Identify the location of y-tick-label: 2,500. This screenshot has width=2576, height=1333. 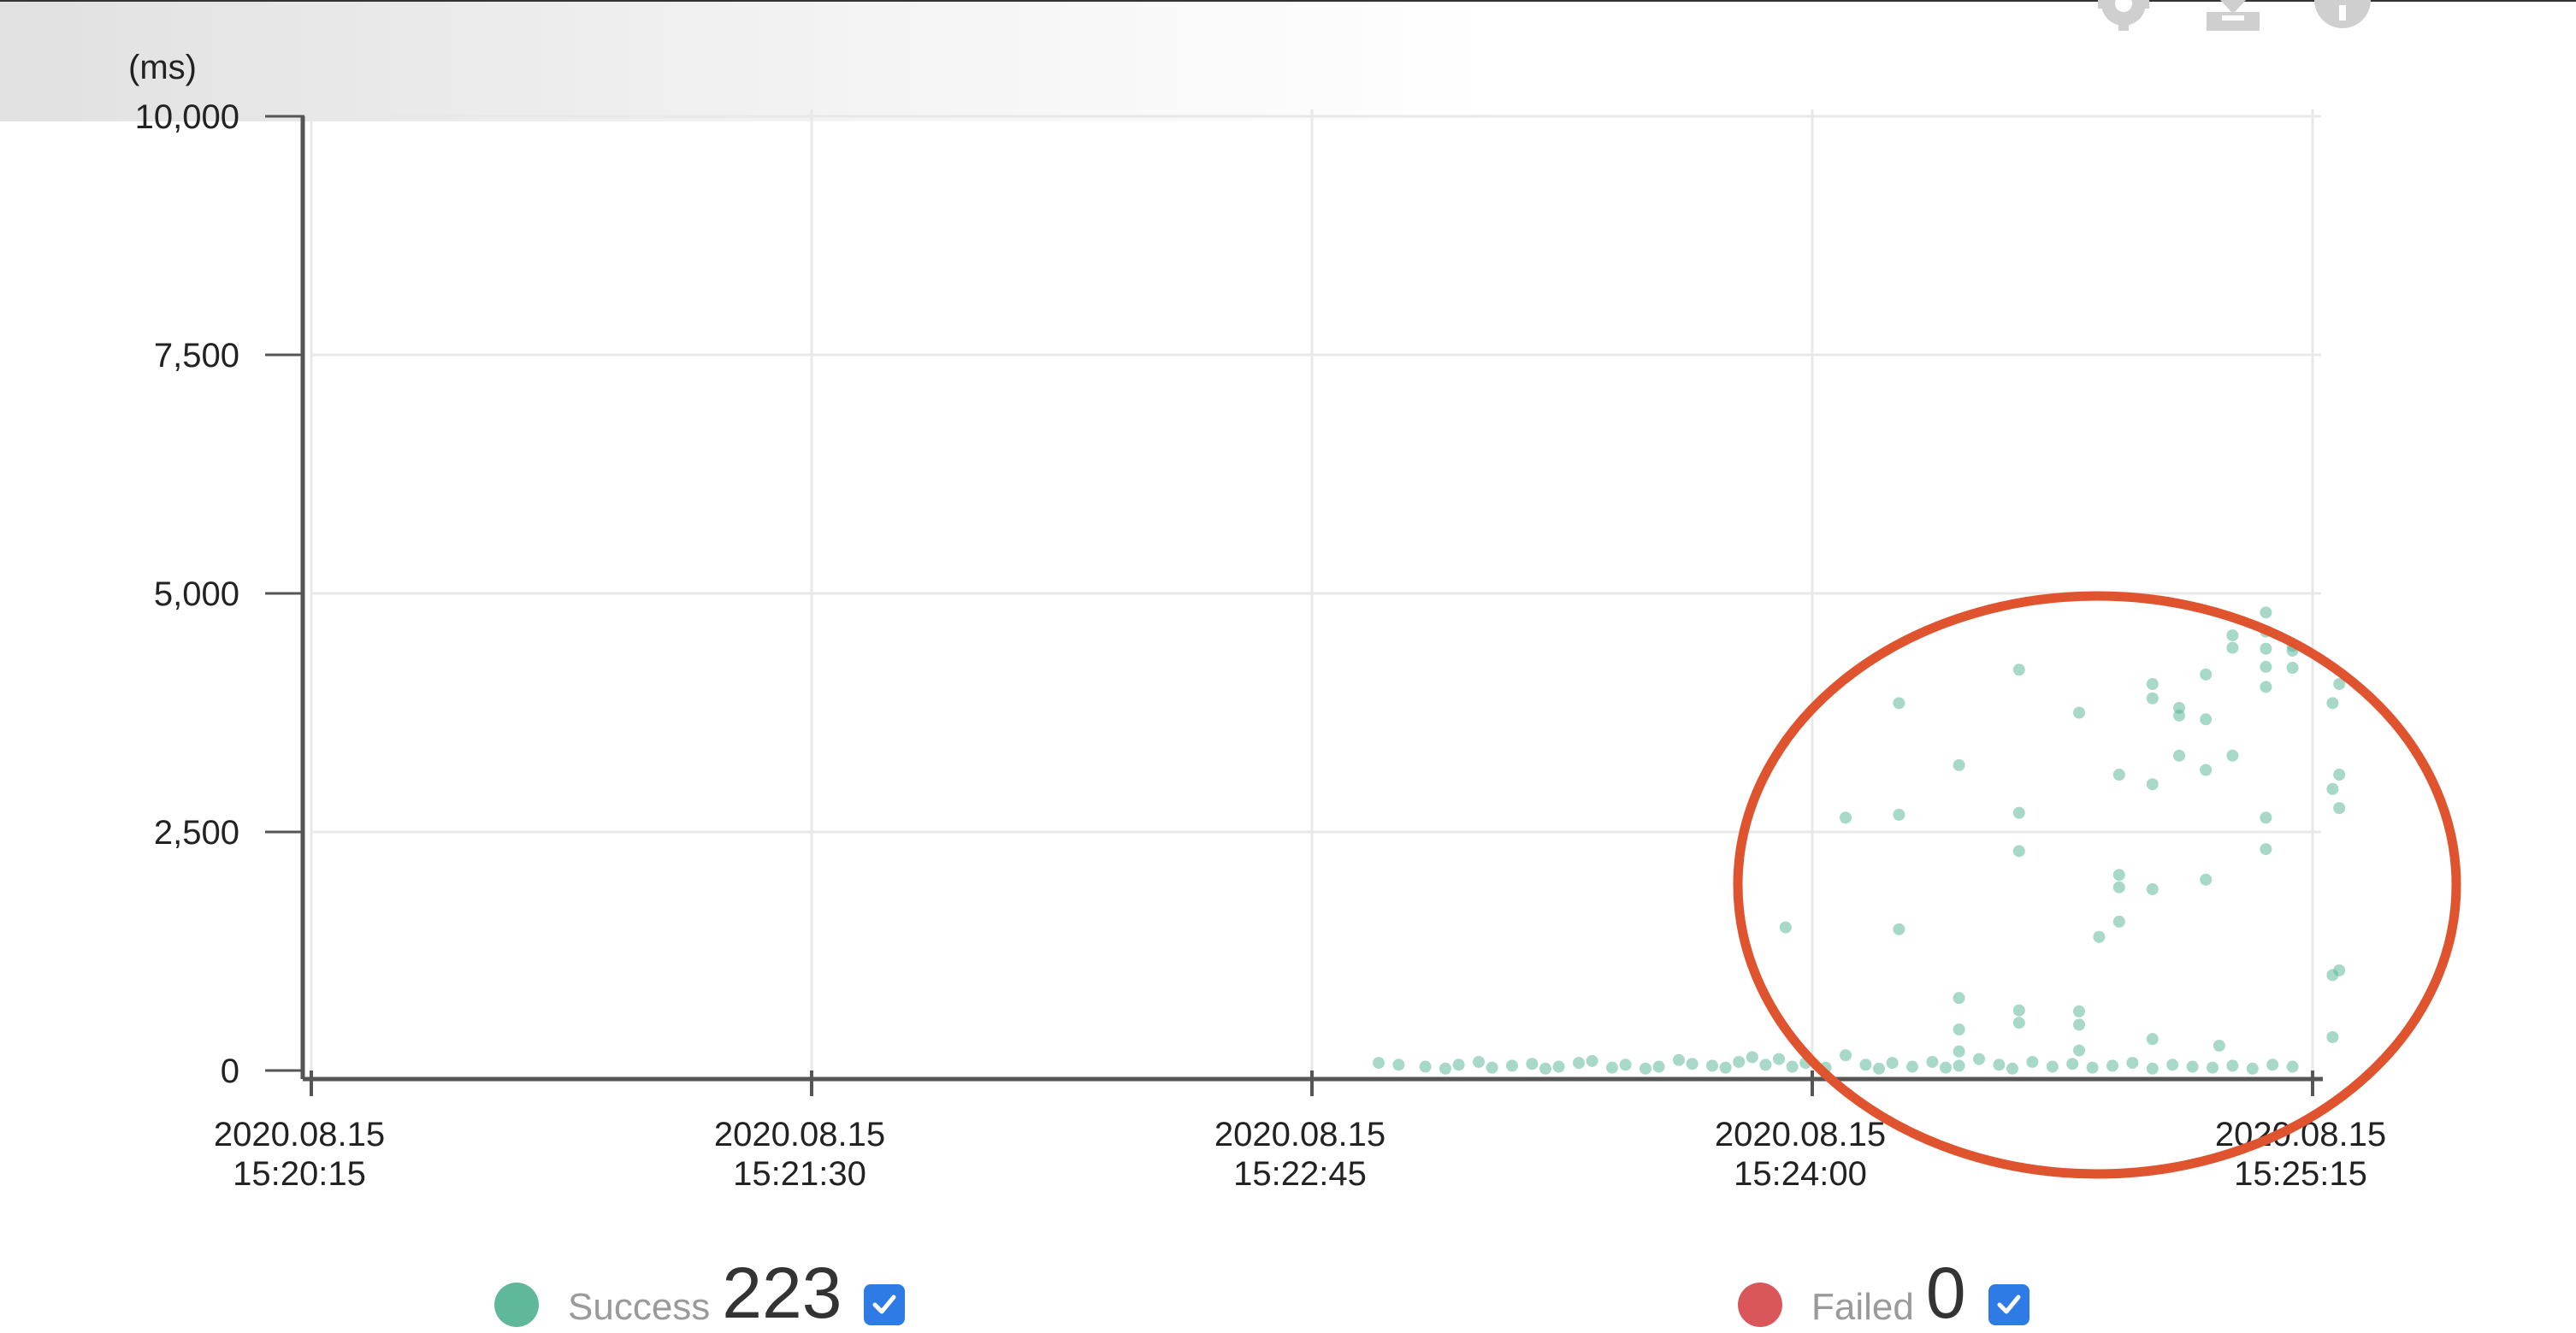
(196, 833).